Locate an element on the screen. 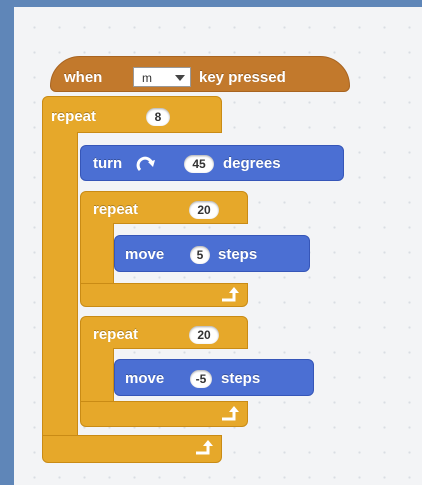 The width and height of the screenshot is (422, 485). repeat-20-1-bottom-arm is located at coordinates (164, 295).